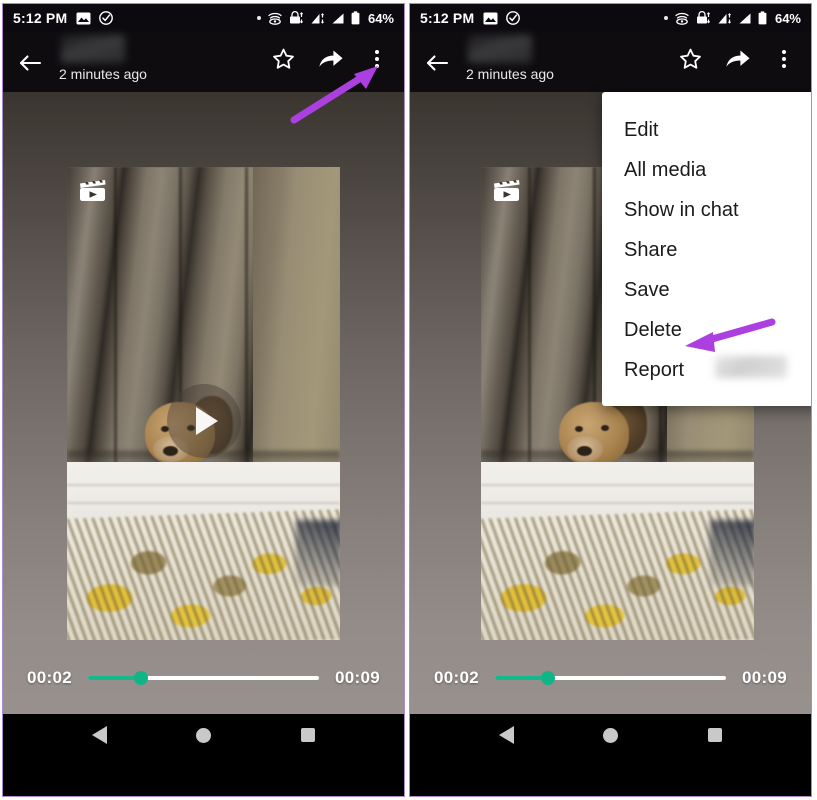 This screenshot has height=800, width=817. What do you see at coordinates (706, 170) in the screenshot?
I see `menu-item-all-media: All media` at bounding box center [706, 170].